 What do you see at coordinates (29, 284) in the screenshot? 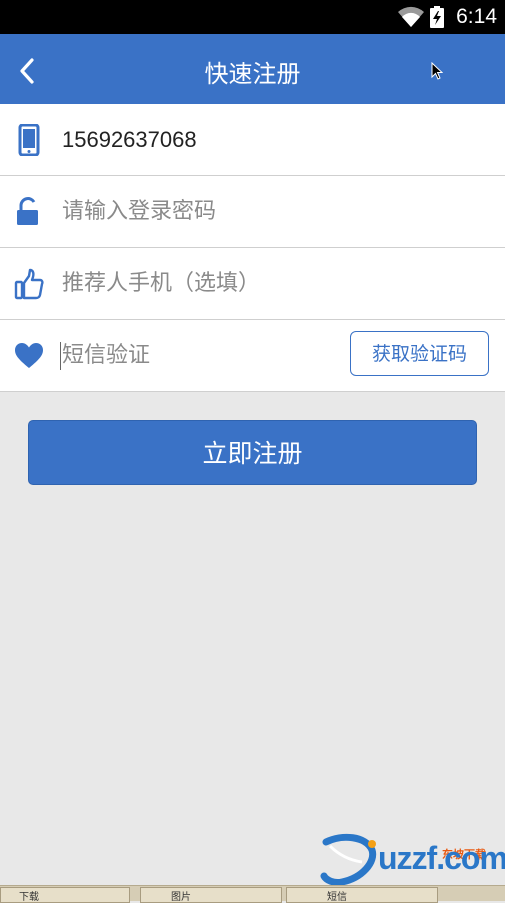
I see `thumbs-up-icon` at bounding box center [29, 284].